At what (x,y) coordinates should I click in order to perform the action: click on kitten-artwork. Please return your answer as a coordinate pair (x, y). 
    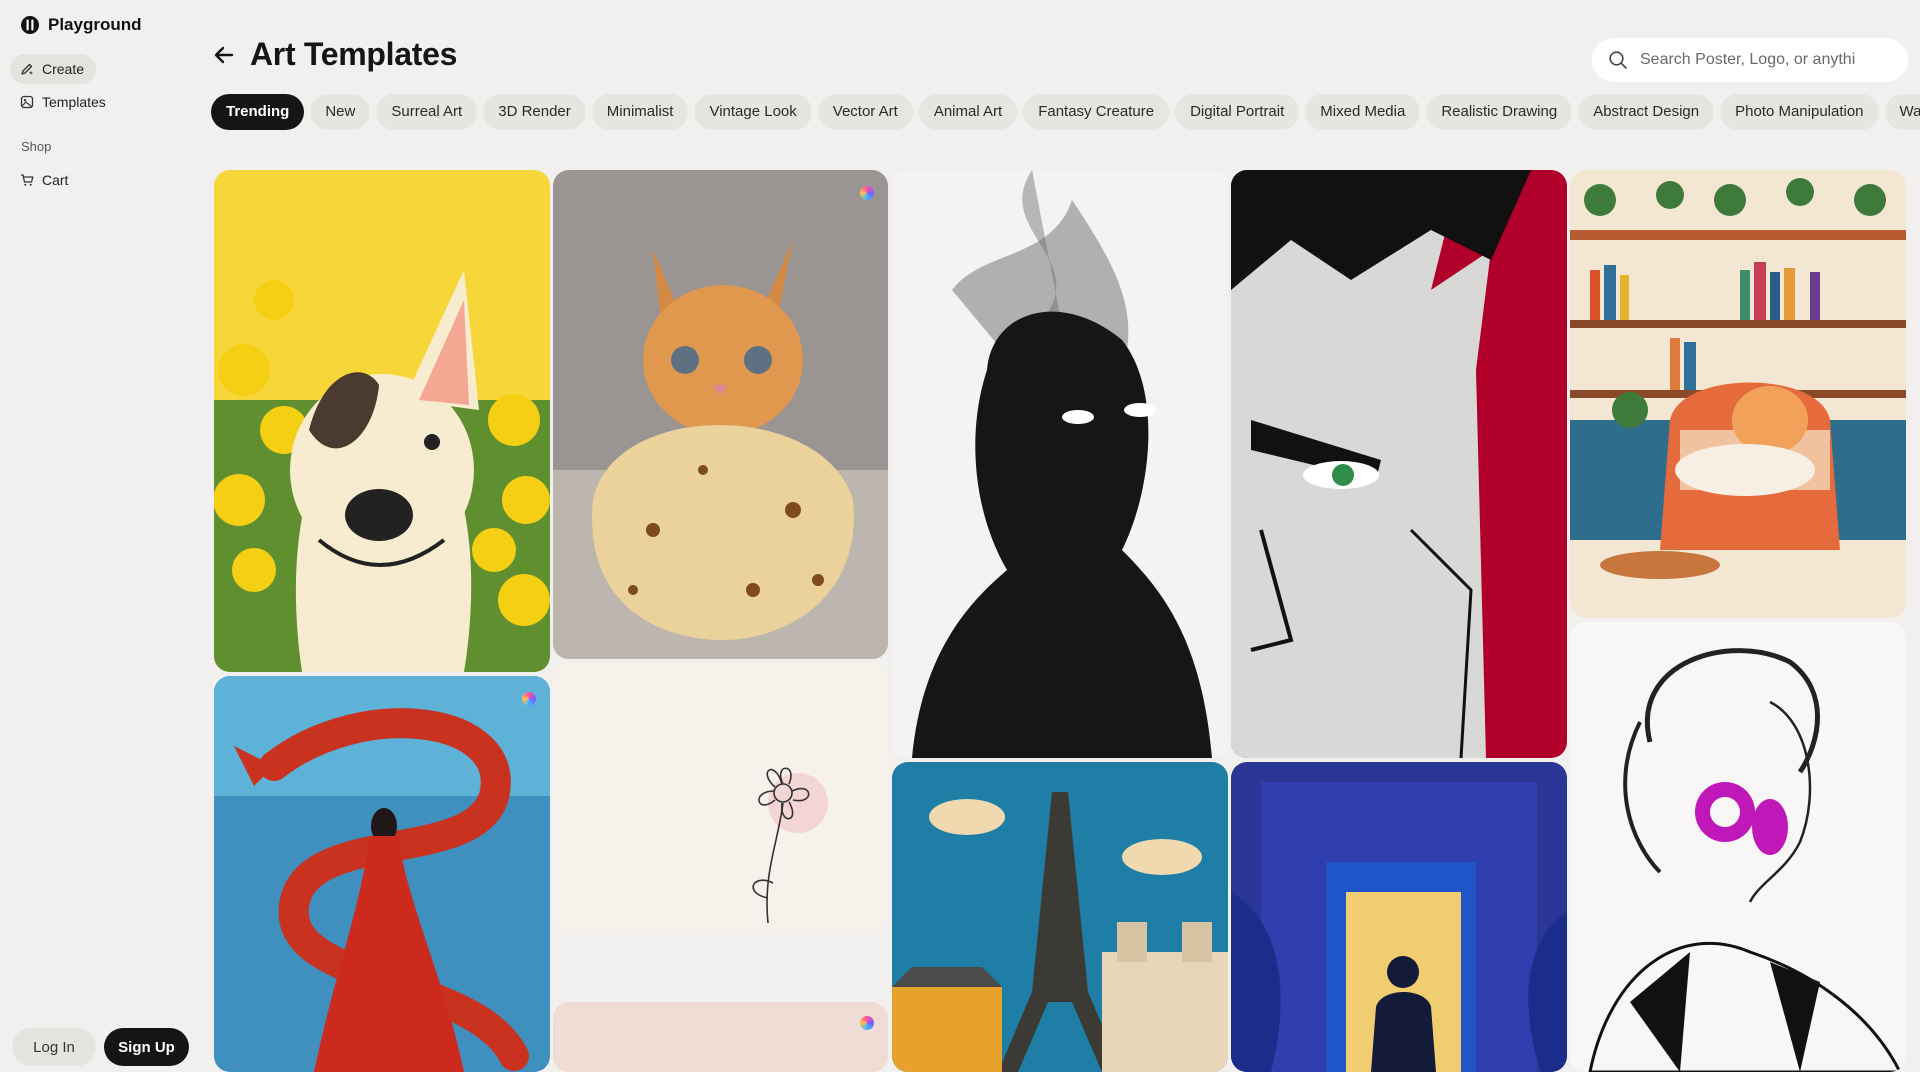
    Looking at the image, I should click on (720, 414).